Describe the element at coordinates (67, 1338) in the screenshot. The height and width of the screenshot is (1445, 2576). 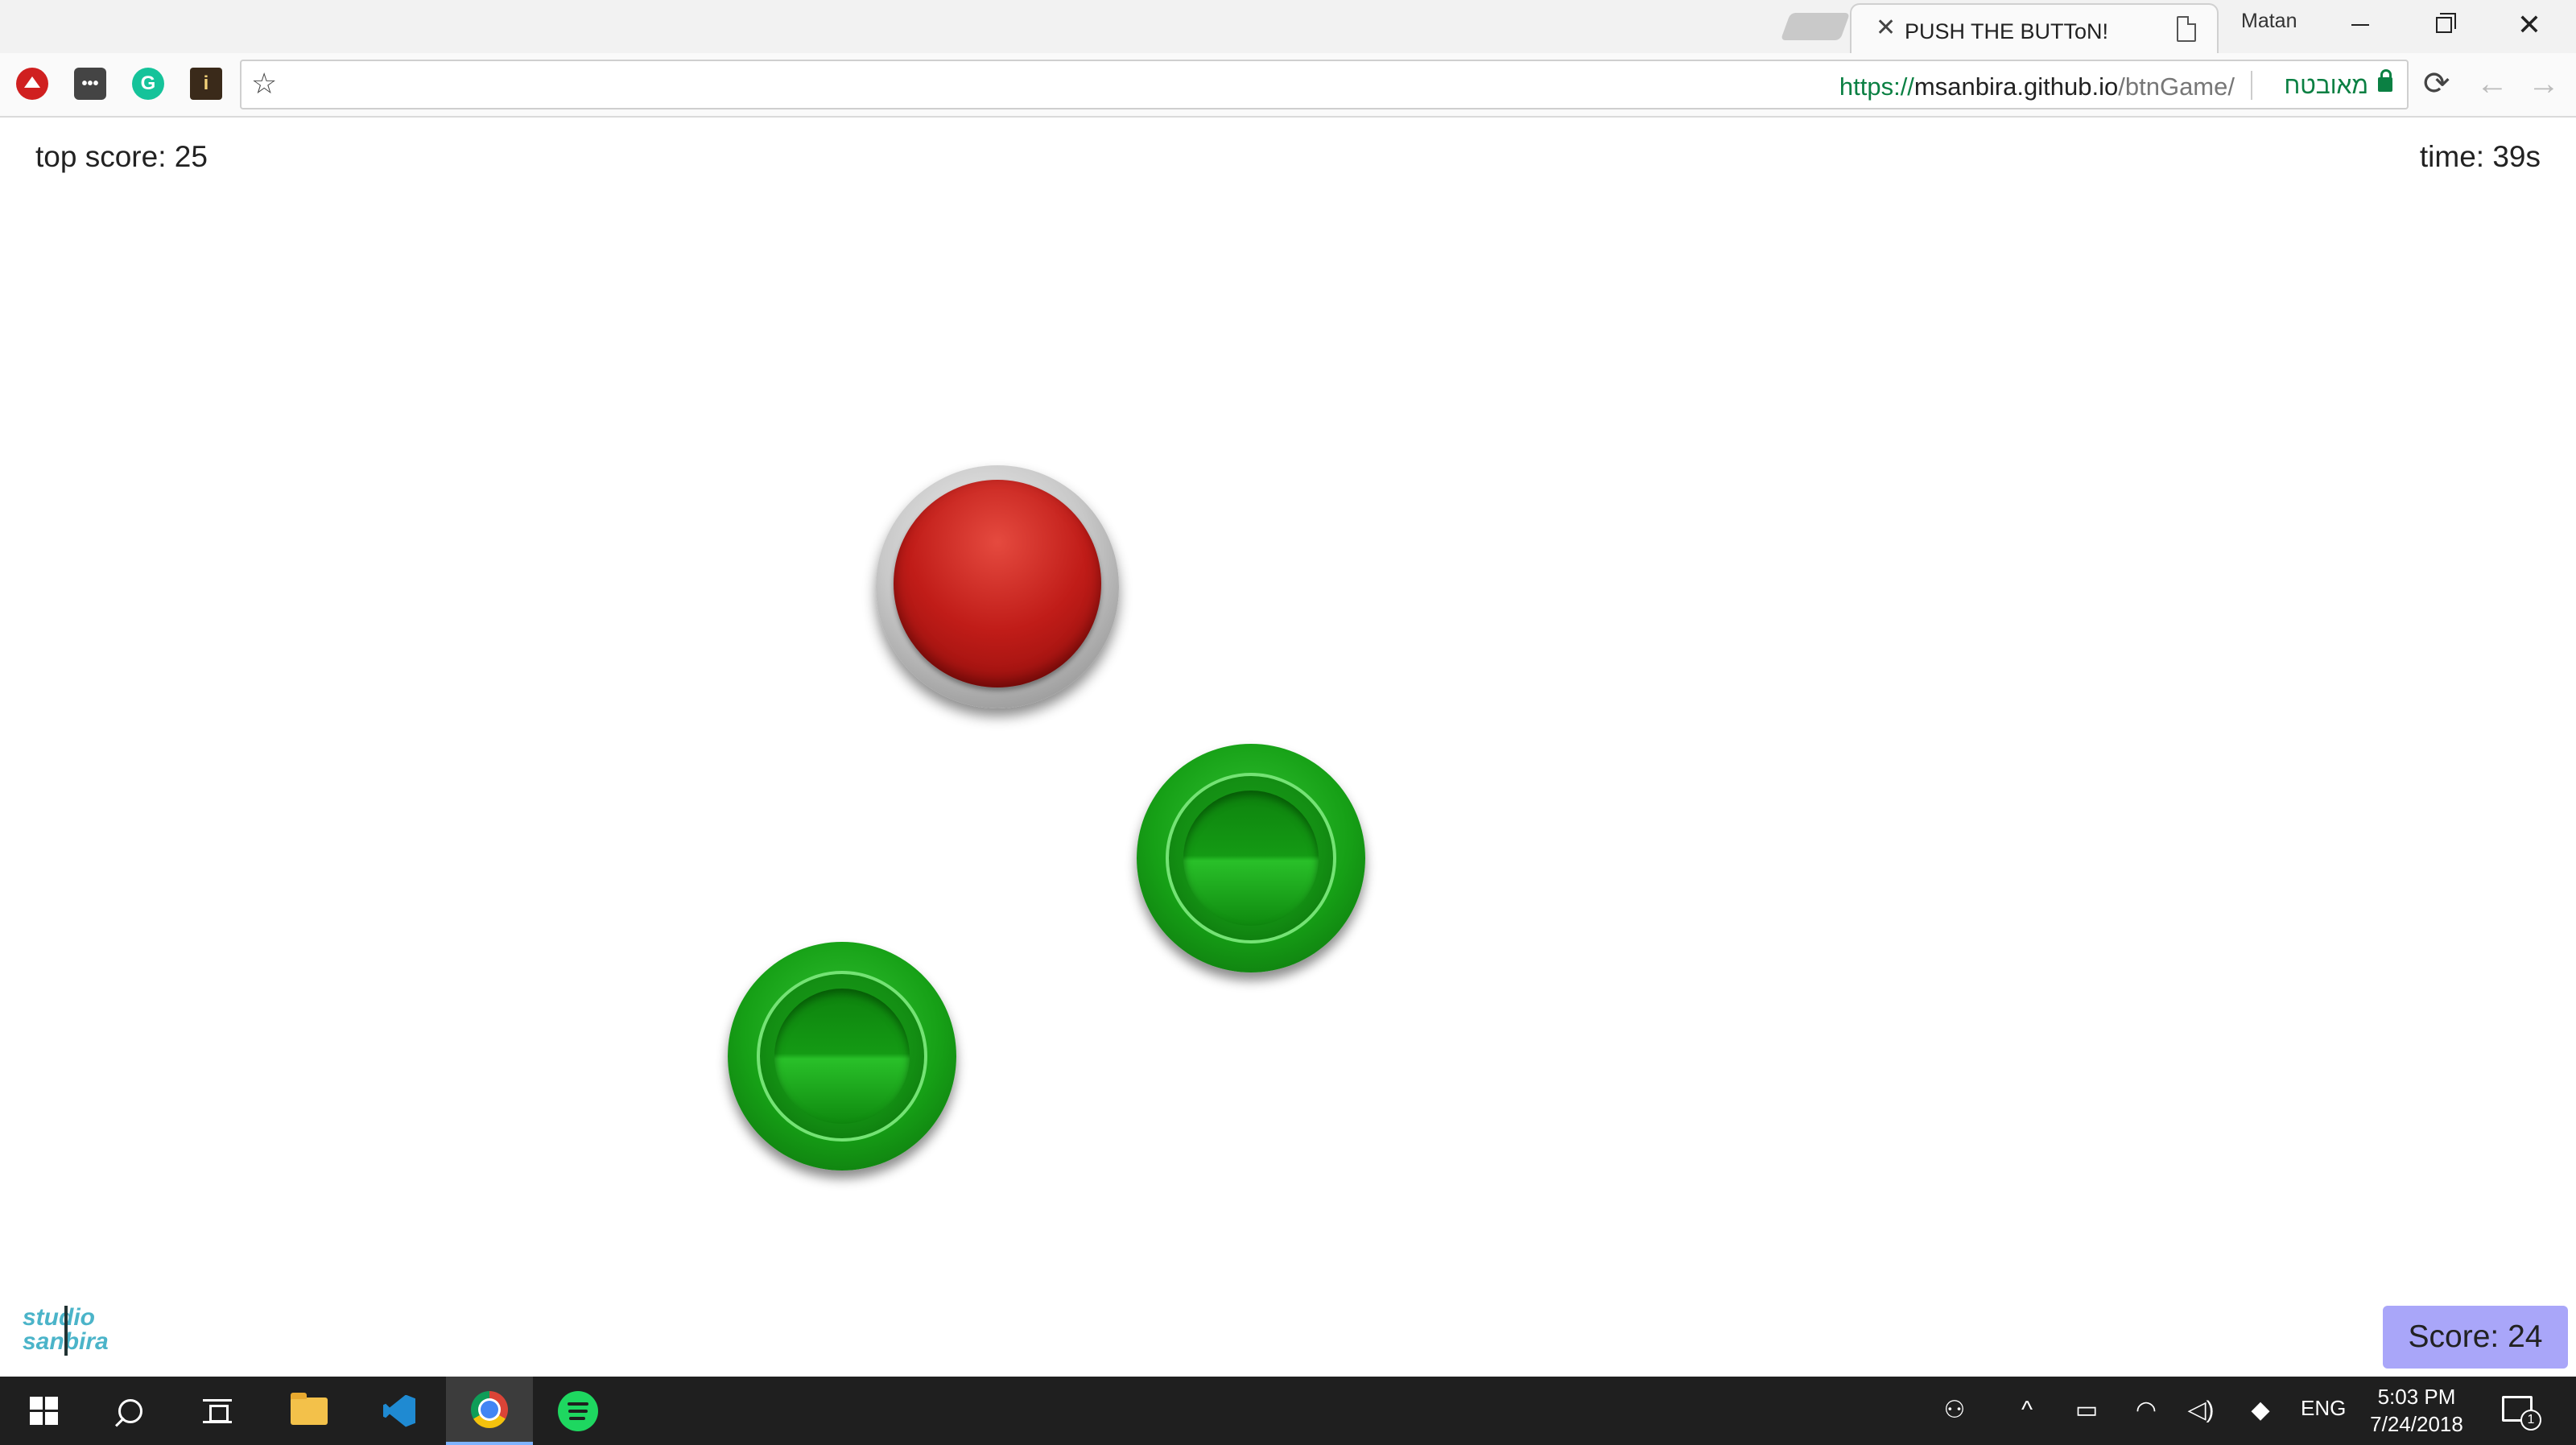
I see `studio-sanbira-logo: studio sanbira` at that location.